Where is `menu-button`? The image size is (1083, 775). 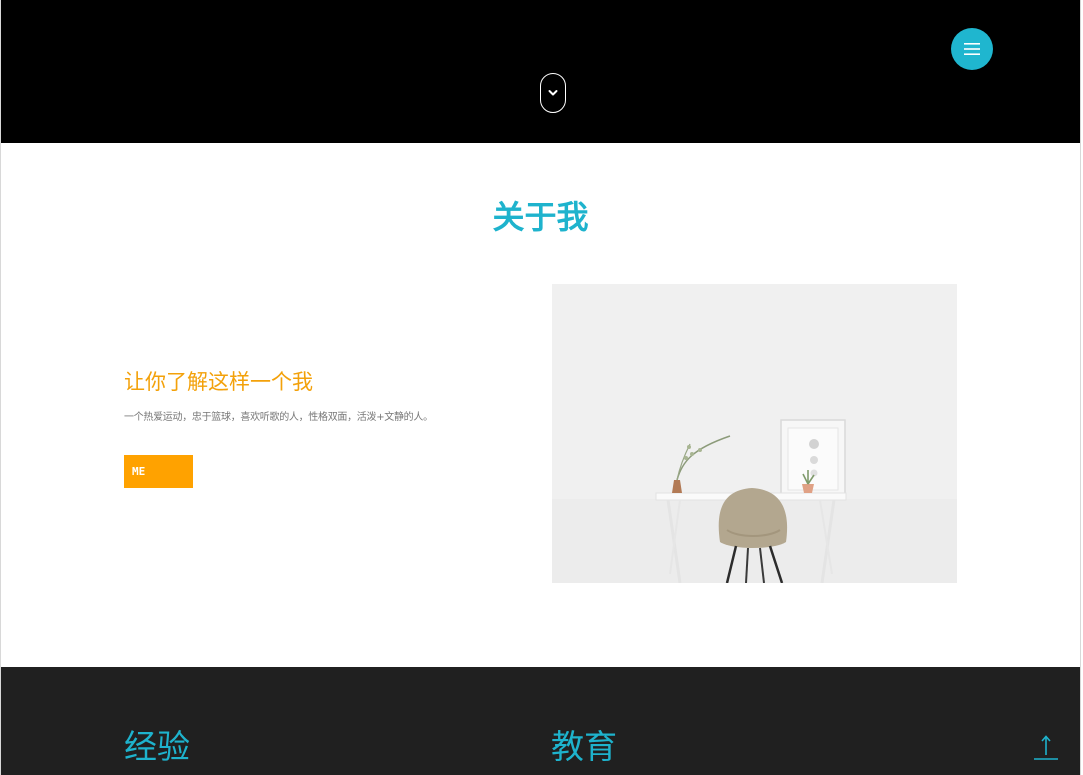
menu-button is located at coordinates (972, 49).